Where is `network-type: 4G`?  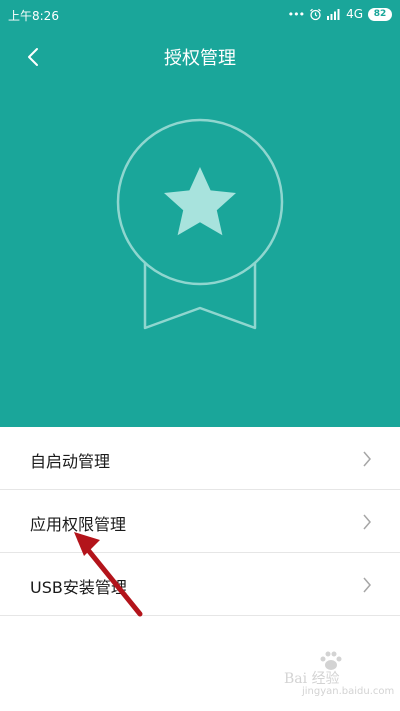
network-type: 4G is located at coordinates (354, 14).